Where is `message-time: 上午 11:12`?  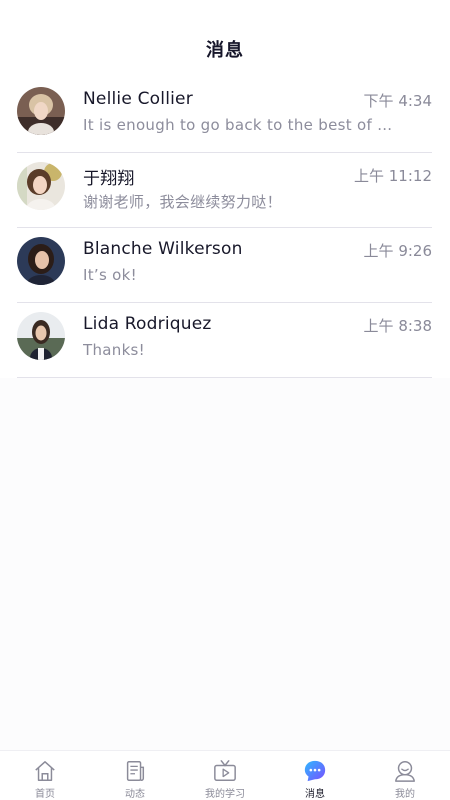 message-time: 上午 11:12 is located at coordinates (393, 176).